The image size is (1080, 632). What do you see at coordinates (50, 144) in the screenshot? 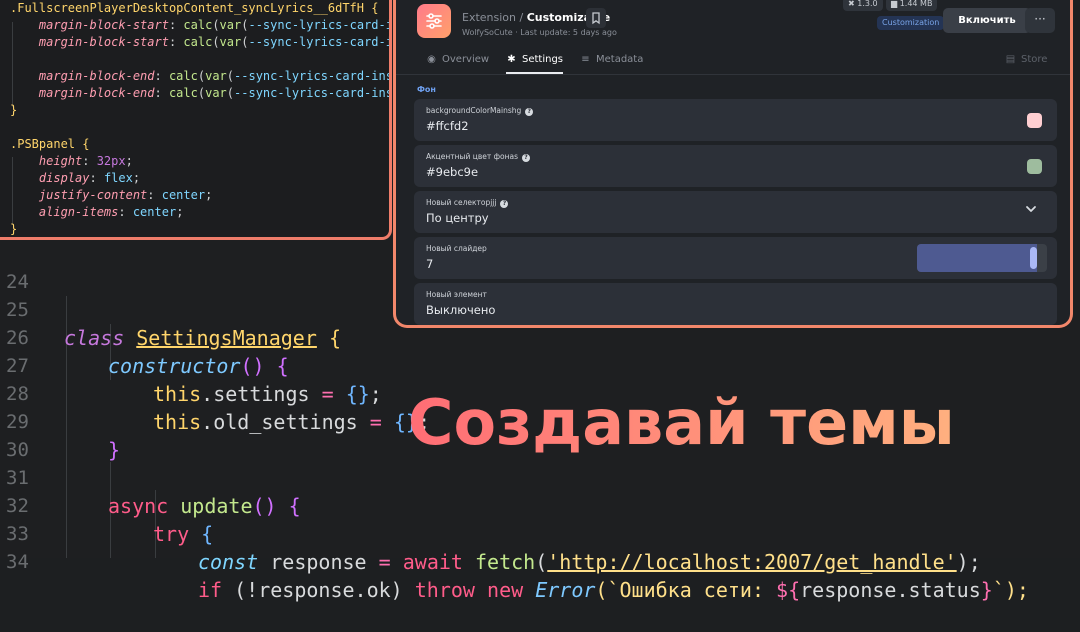
I see `css-line: .PSBpanel {` at bounding box center [50, 144].